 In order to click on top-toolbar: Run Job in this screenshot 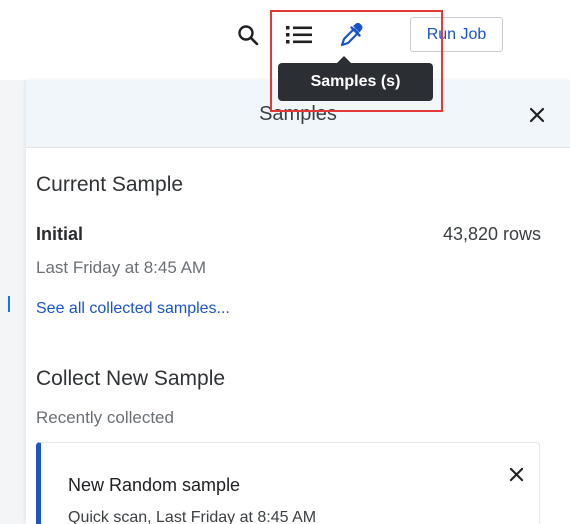, I will do `click(285, 35)`.